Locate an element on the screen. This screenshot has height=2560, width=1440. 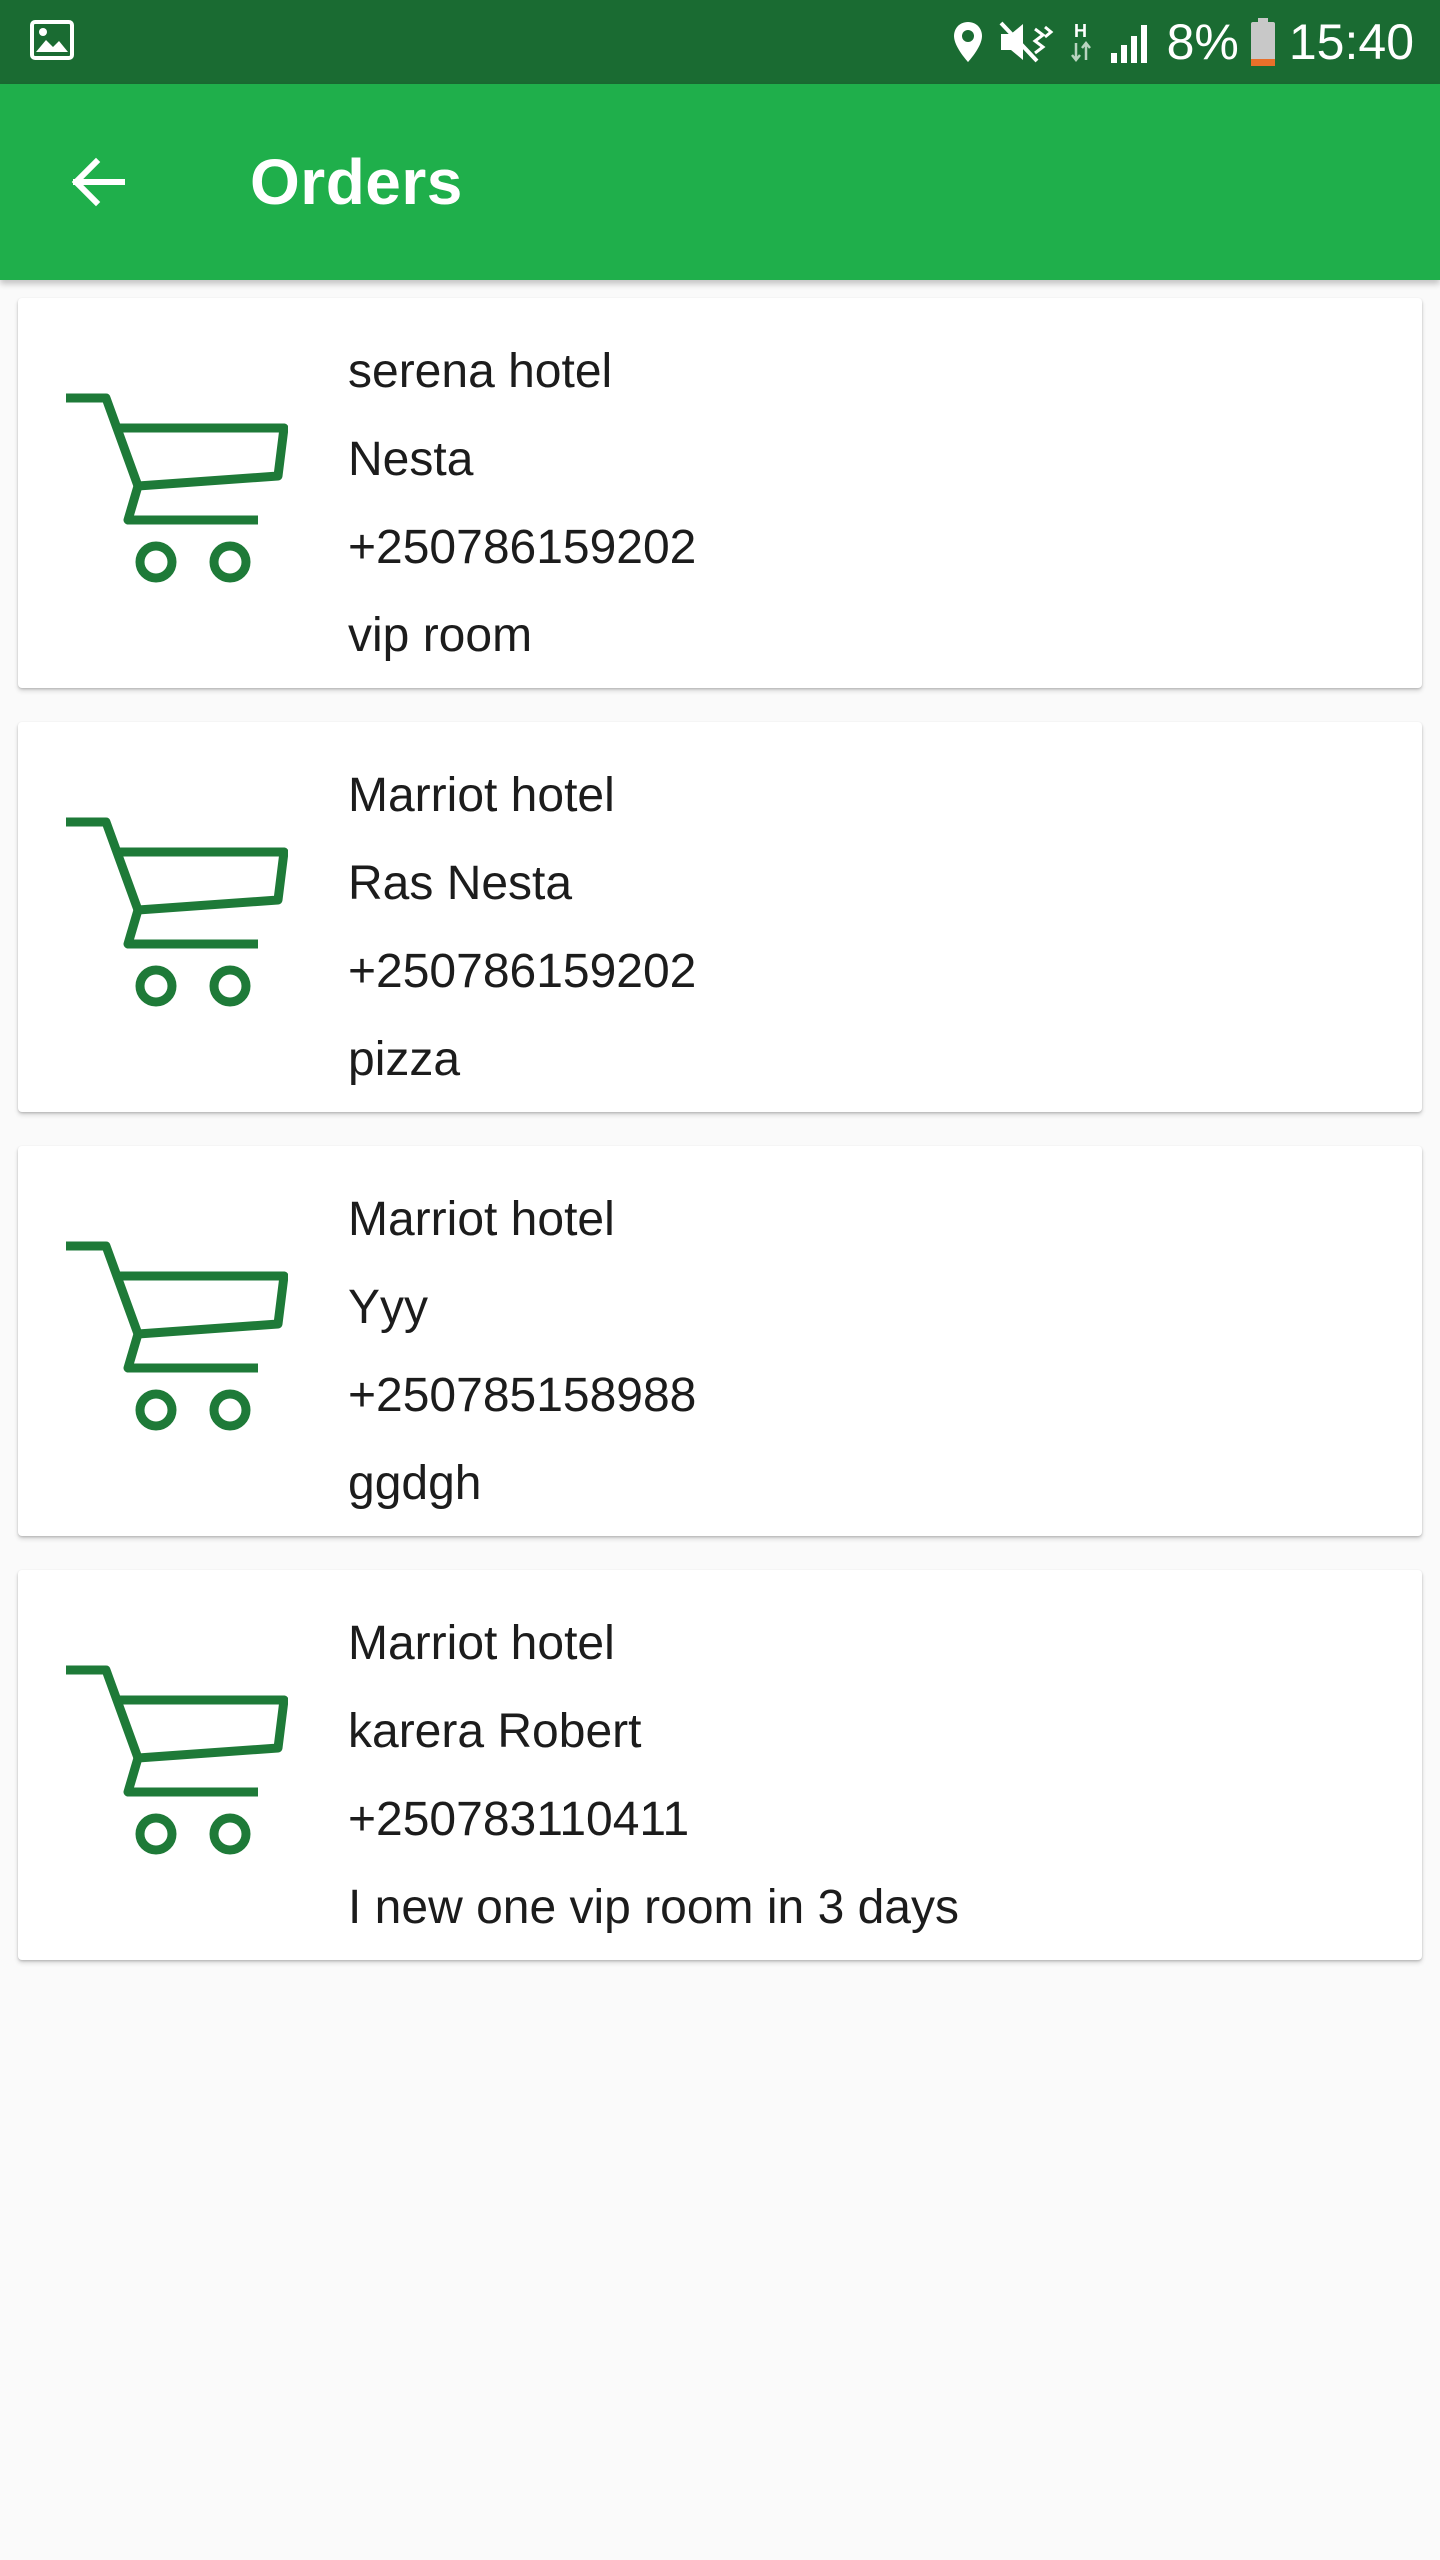
app-bar: Orders is located at coordinates (720, 182).